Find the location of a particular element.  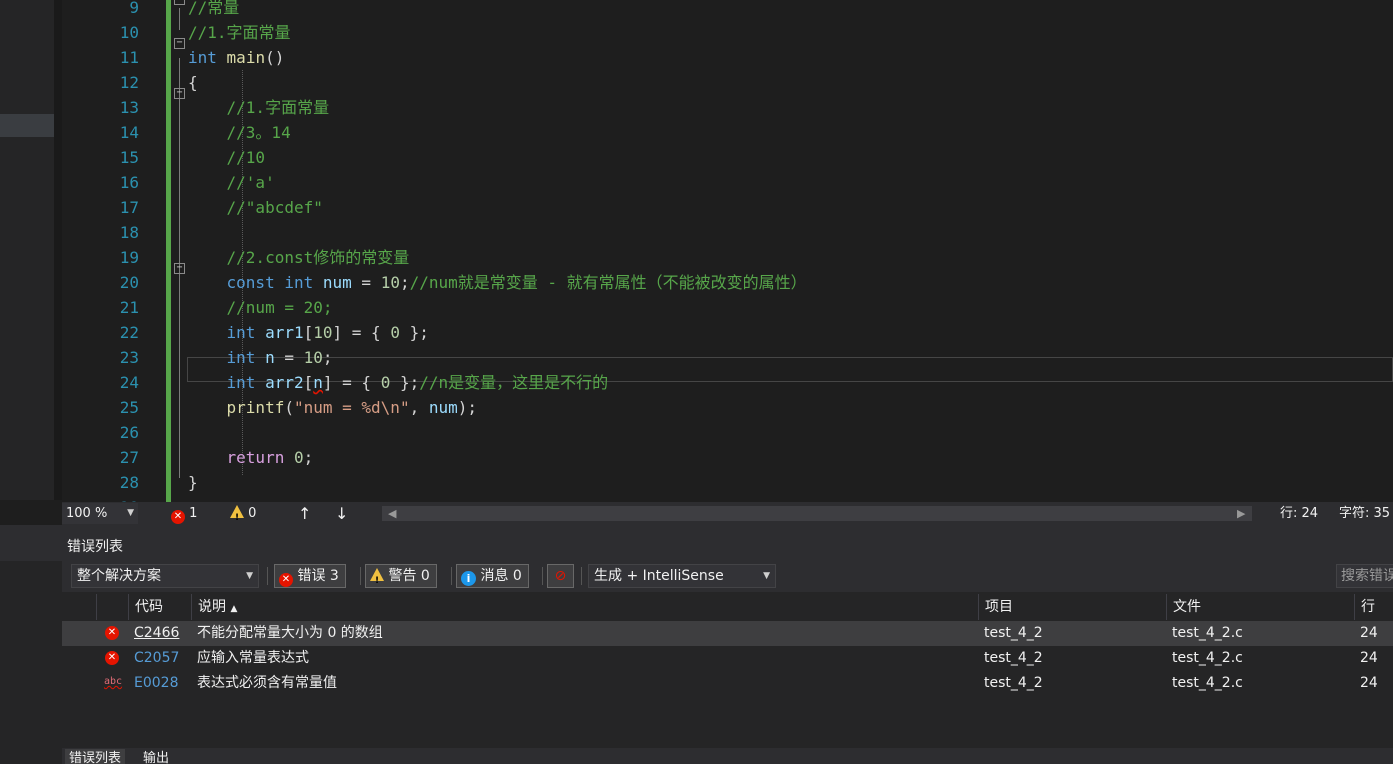

code-line: 9 //常量 is located at coordinates (727, 10).